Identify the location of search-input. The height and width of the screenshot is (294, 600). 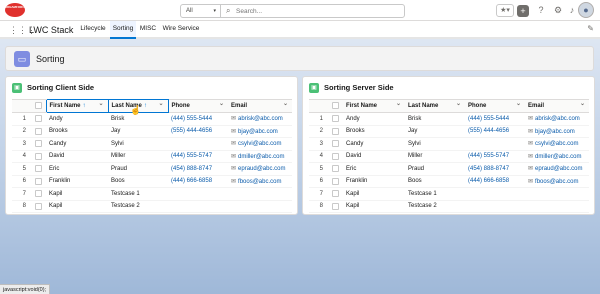
(318, 11).